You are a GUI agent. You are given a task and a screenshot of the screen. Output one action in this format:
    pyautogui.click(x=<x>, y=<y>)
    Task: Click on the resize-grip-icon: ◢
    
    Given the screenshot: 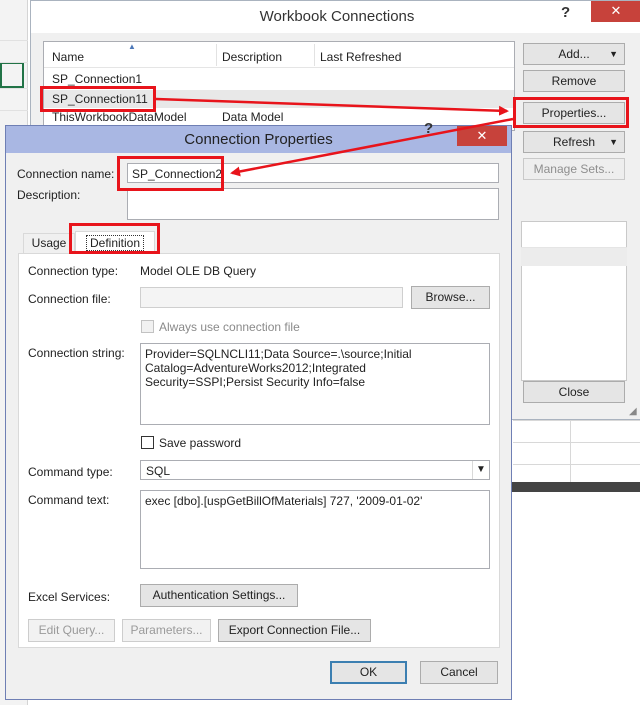 What is the action you would take?
    pyautogui.click(x=633, y=411)
    